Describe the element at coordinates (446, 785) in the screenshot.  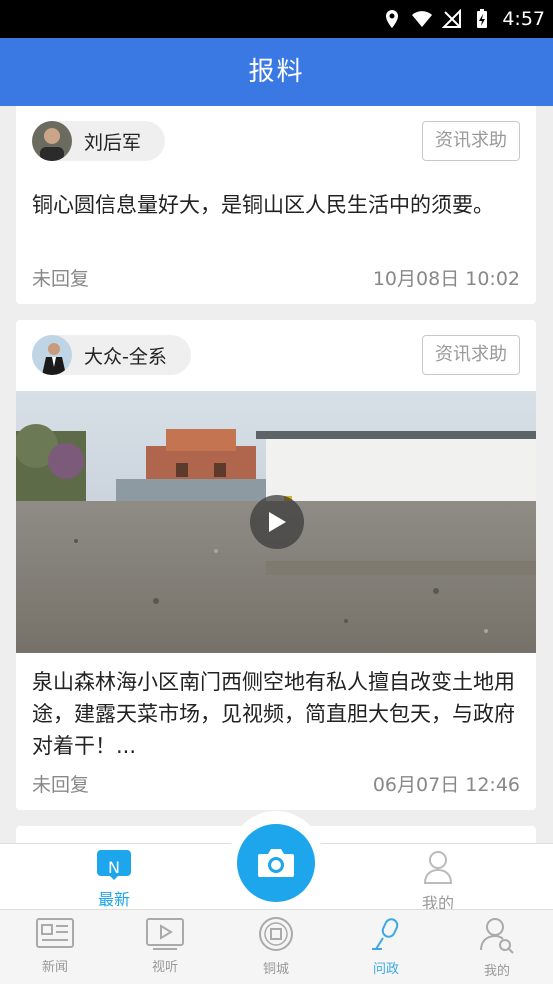
I see `post-datetime: 06月07日 12:46` at that location.